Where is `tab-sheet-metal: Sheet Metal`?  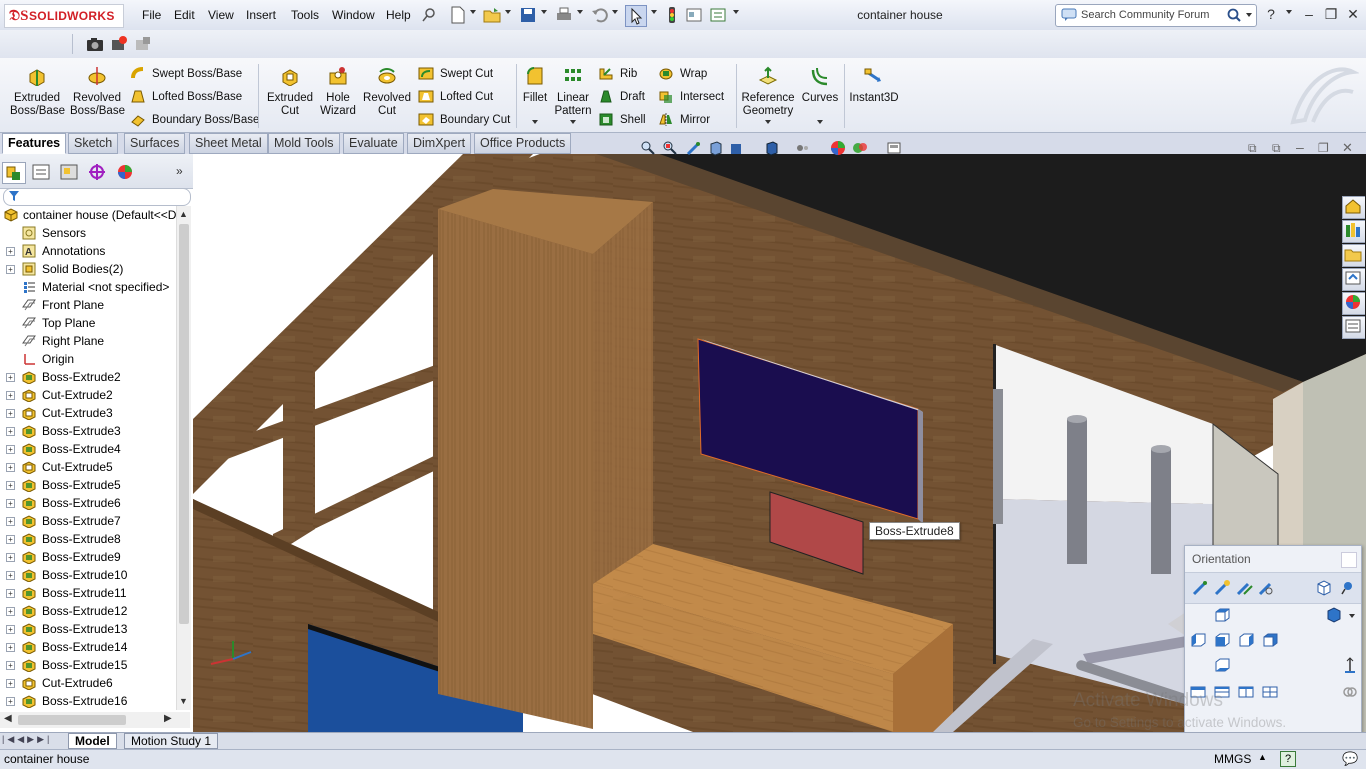
tab-sheet-metal: Sheet Metal is located at coordinates (228, 143).